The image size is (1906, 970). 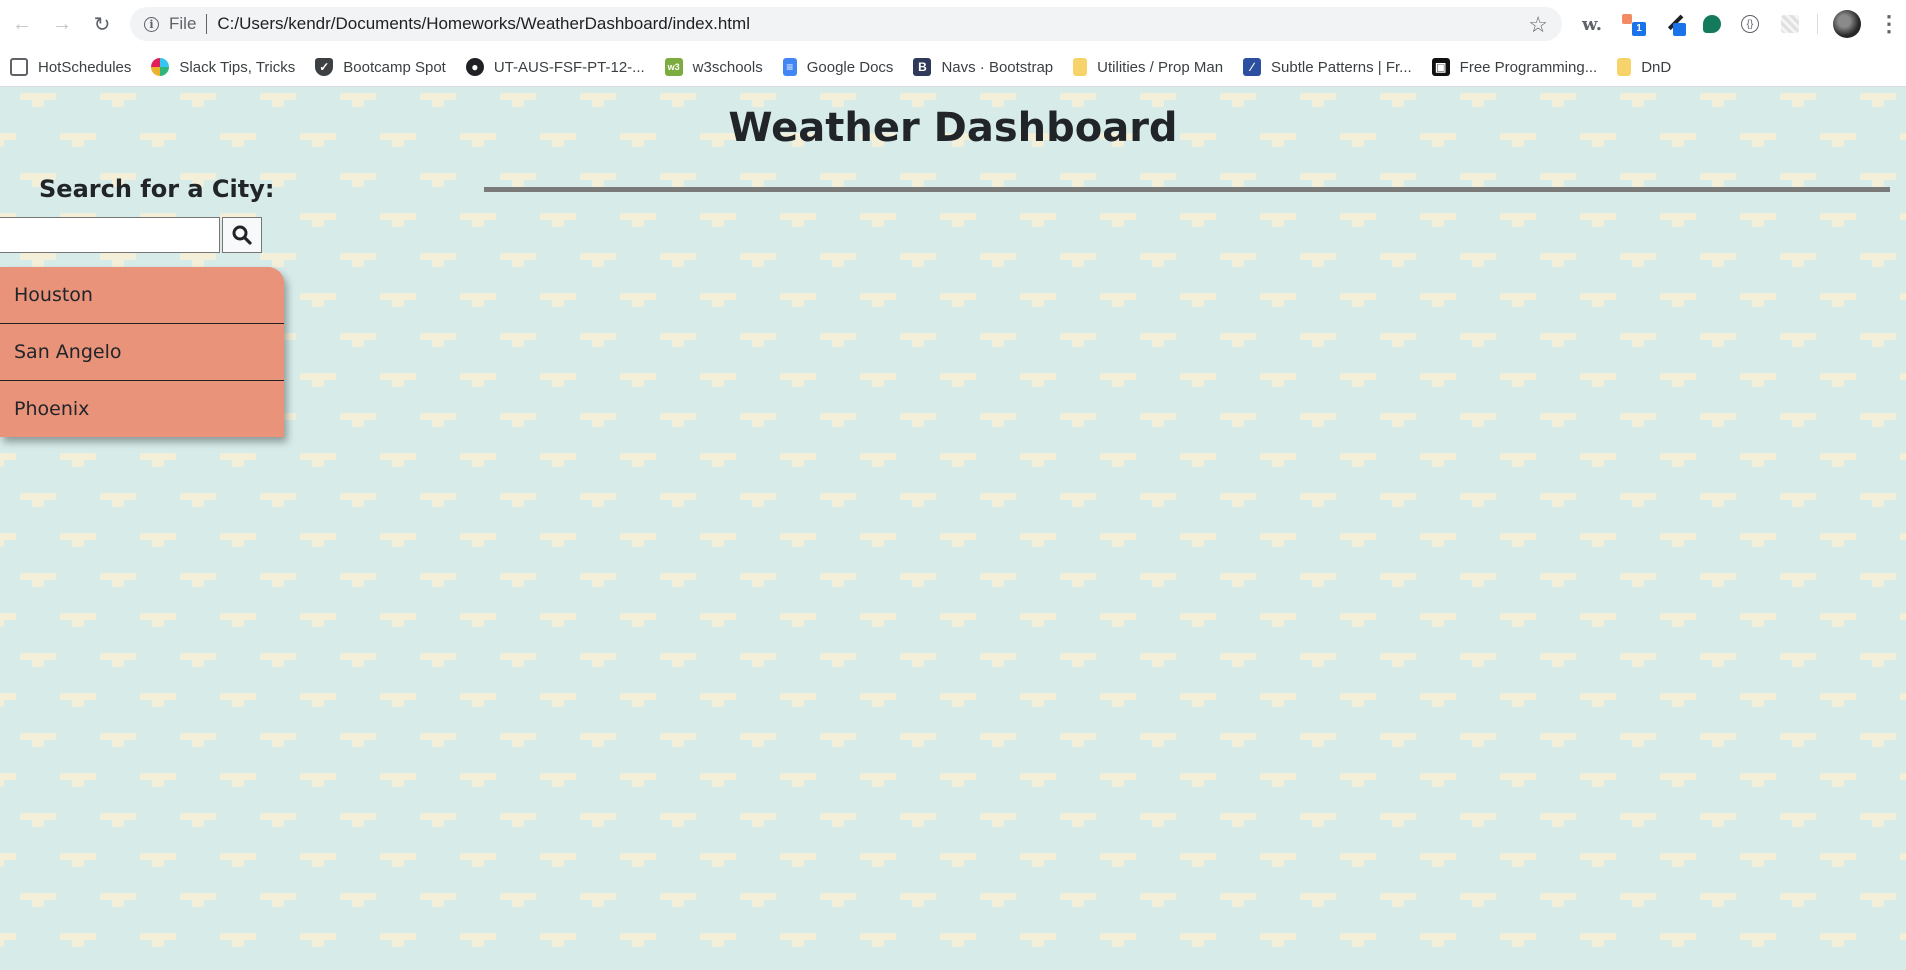 I want to click on horizontal-divider, so click(x=1187, y=189).